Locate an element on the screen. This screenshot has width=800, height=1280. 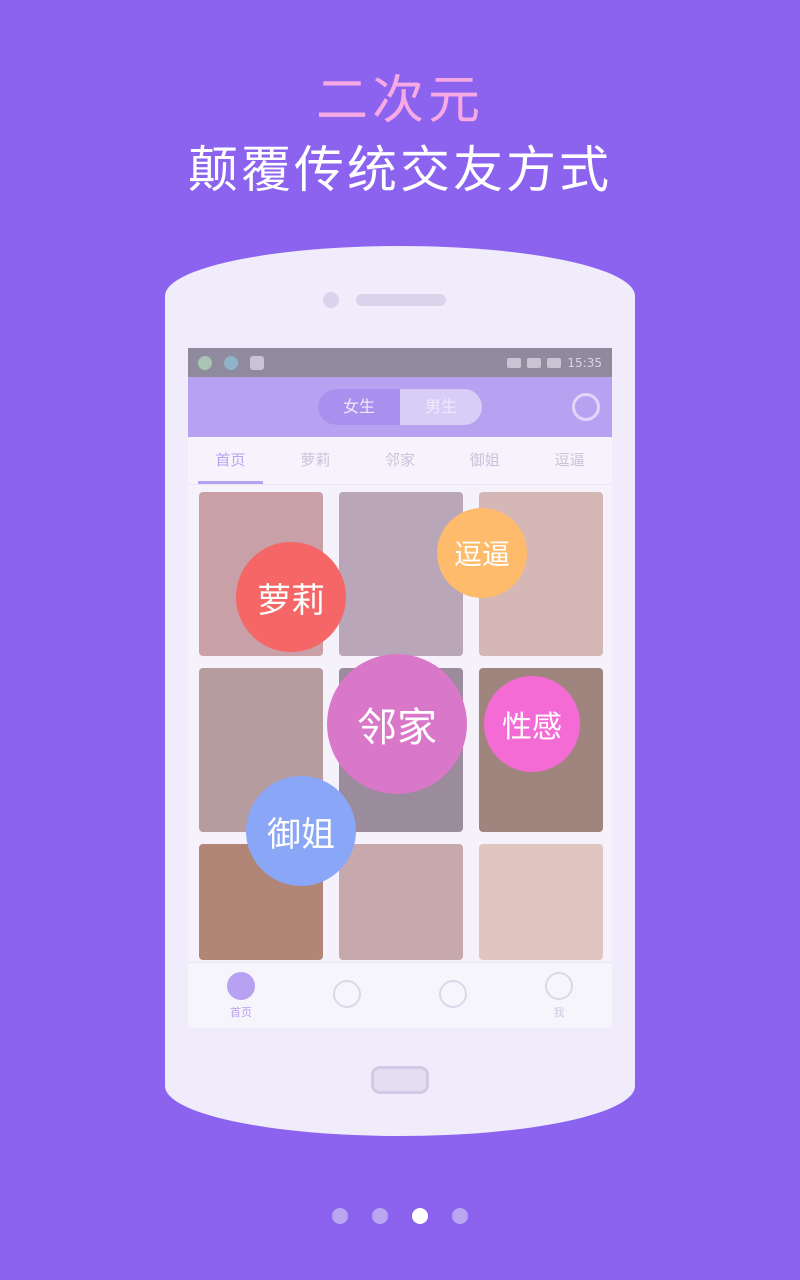
bubble-xinggan: 性感 is located at coordinates (532, 724).